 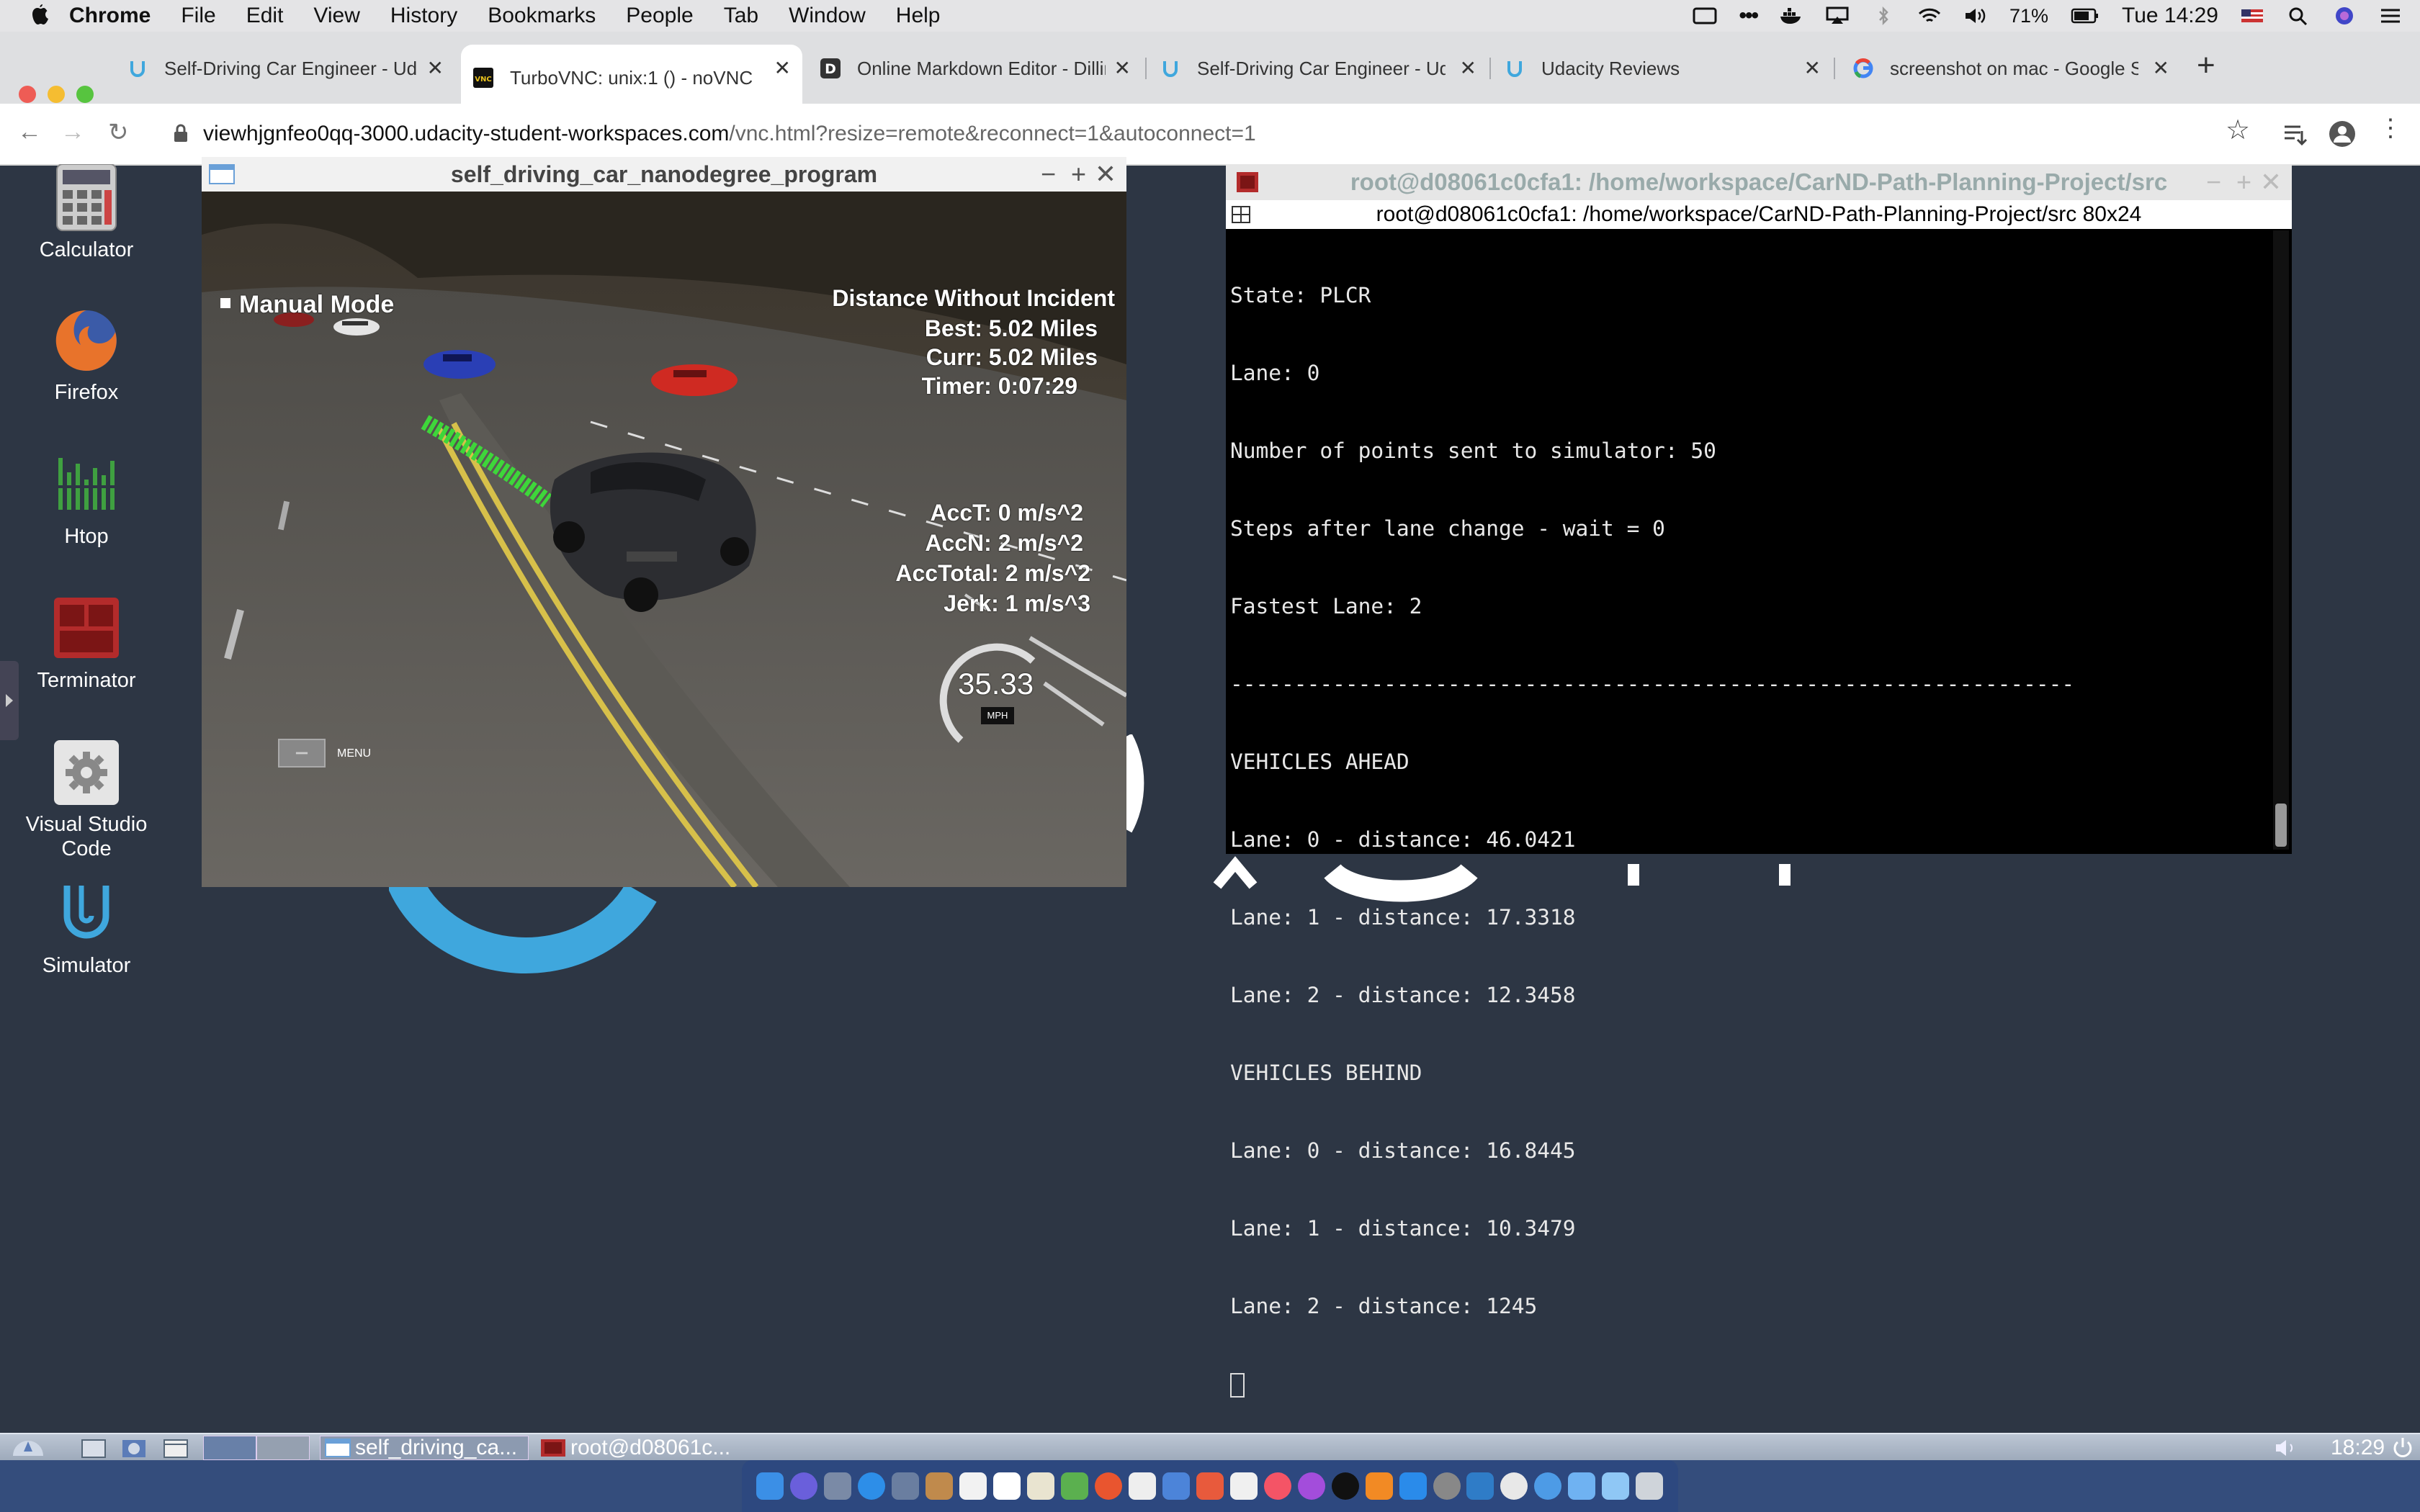 What do you see at coordinates (2281, 825) in the screenshot?
I see `scrollbar-thumb` at bounding box center [2281, 825].